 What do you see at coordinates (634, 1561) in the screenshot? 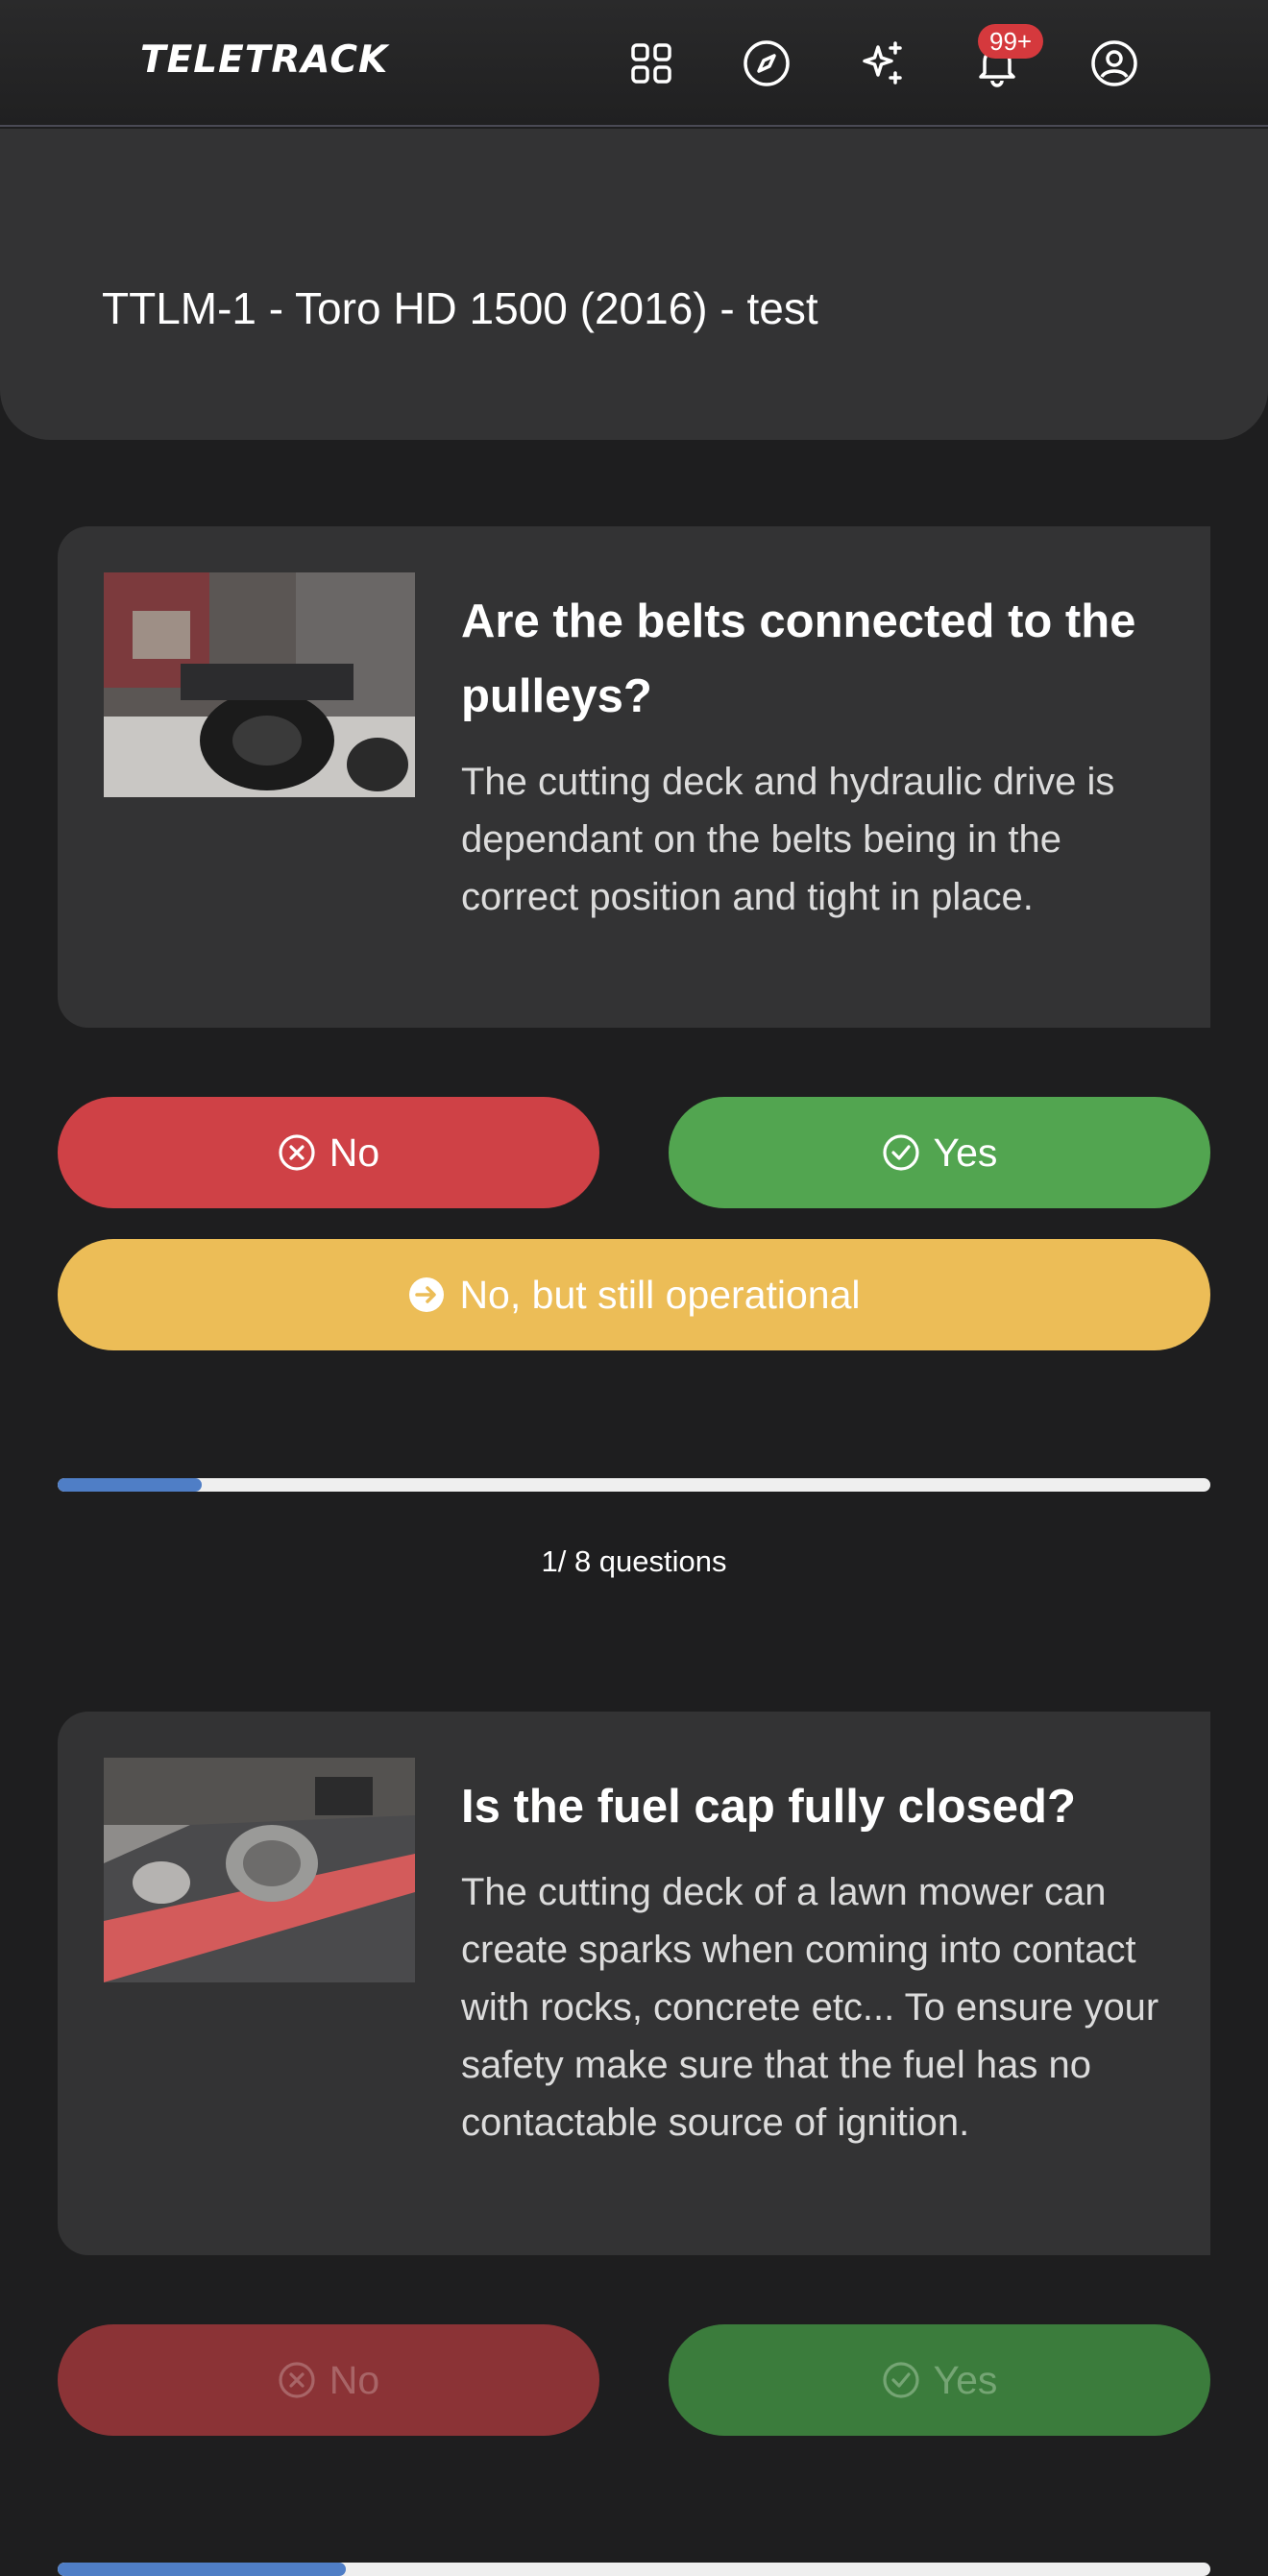
I see `progress-label: 1/ 8 questions` at bounding box center [634, 1561].